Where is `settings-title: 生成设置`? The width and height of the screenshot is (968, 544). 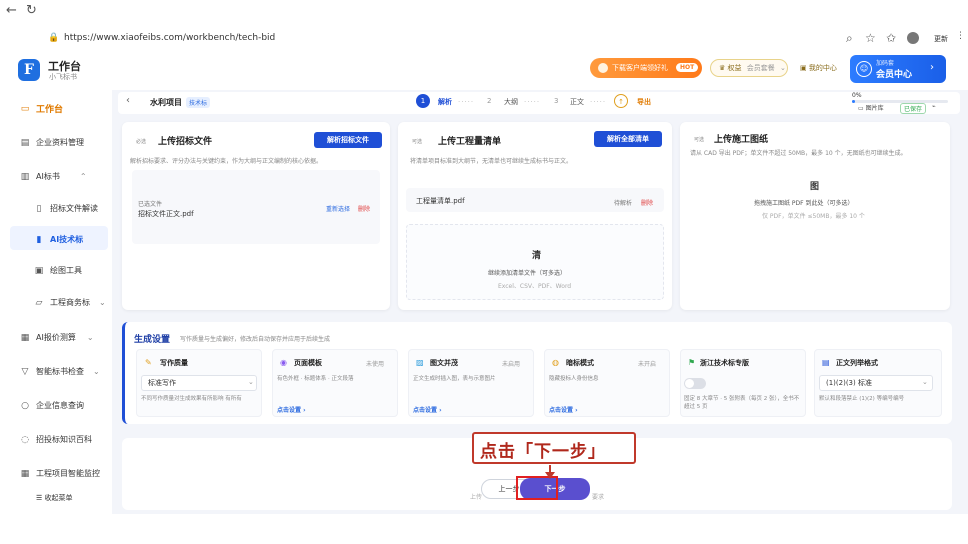 settings-title: 生成设置 is located at coordinates (152, 340).